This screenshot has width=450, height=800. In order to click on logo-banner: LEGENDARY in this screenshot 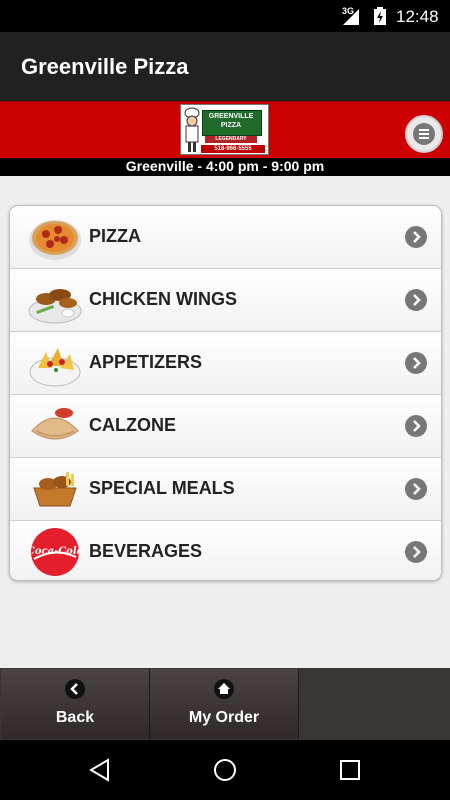, I will do `click(231, 139)`.